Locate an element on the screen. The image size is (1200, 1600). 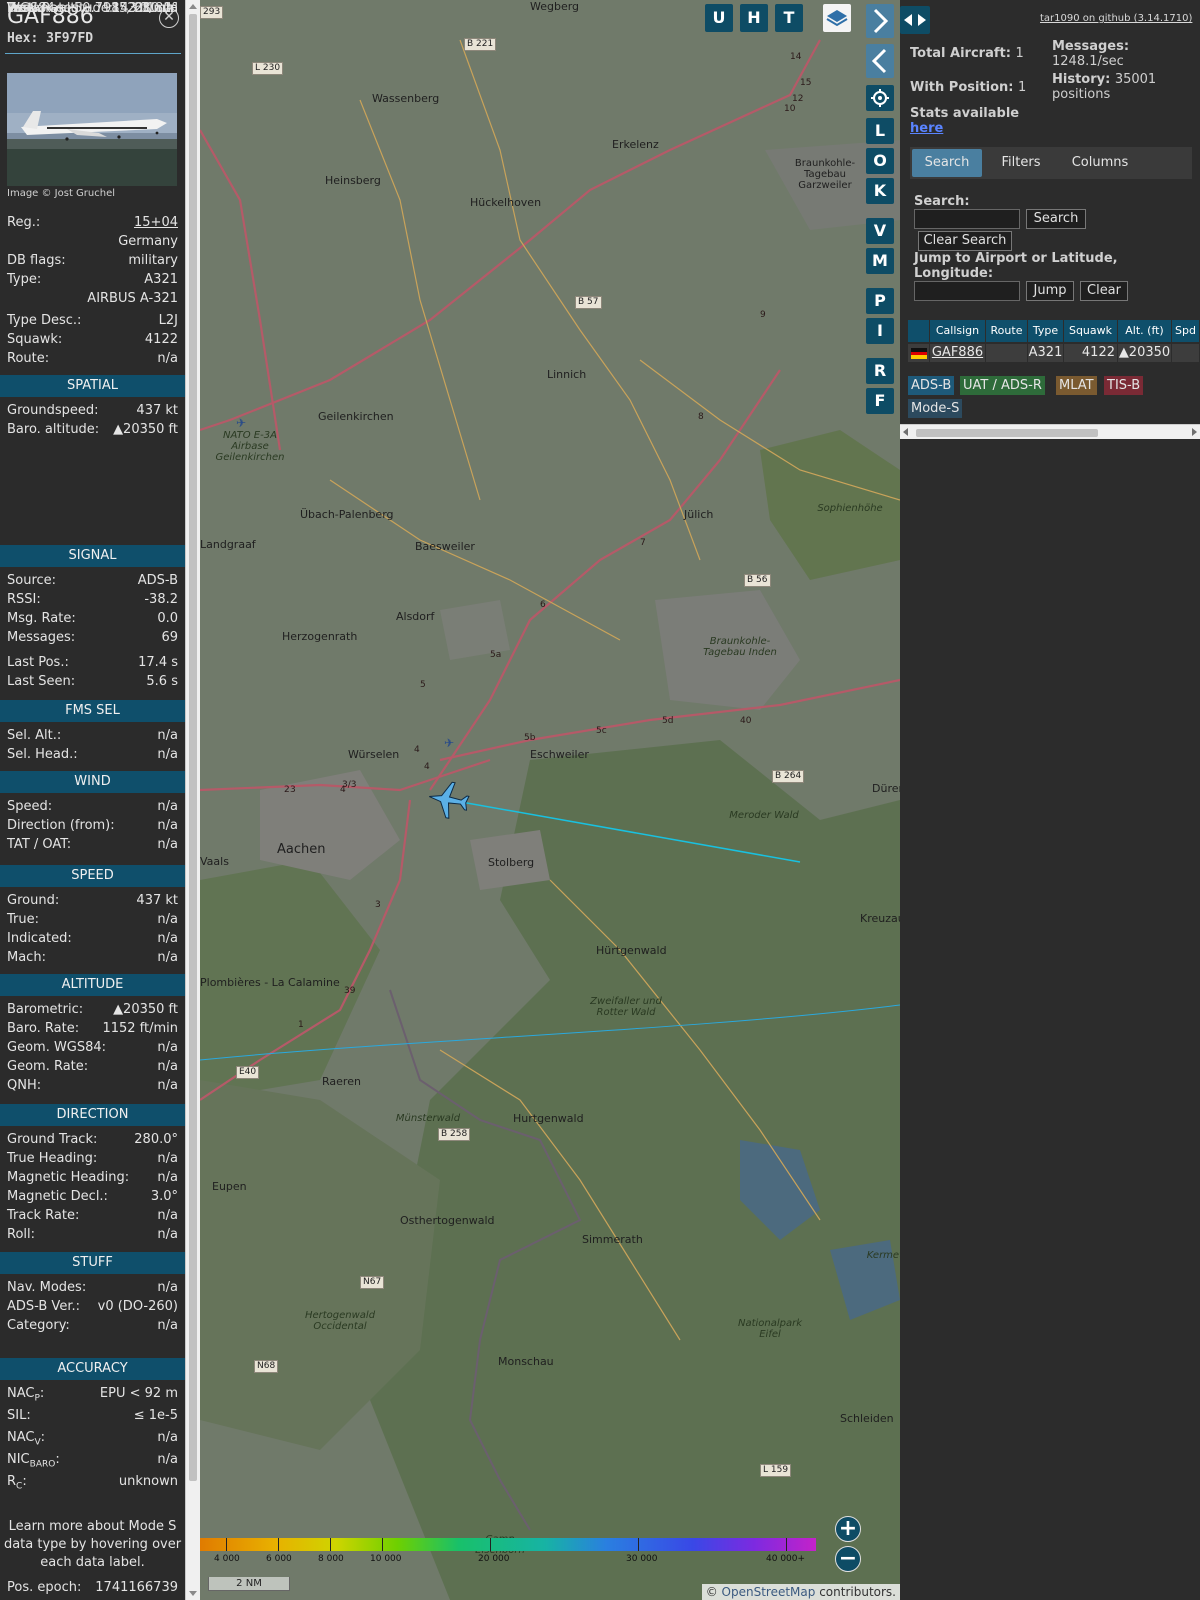
section-header-direction: DIRECTION is located at coordinates (92, 1115).